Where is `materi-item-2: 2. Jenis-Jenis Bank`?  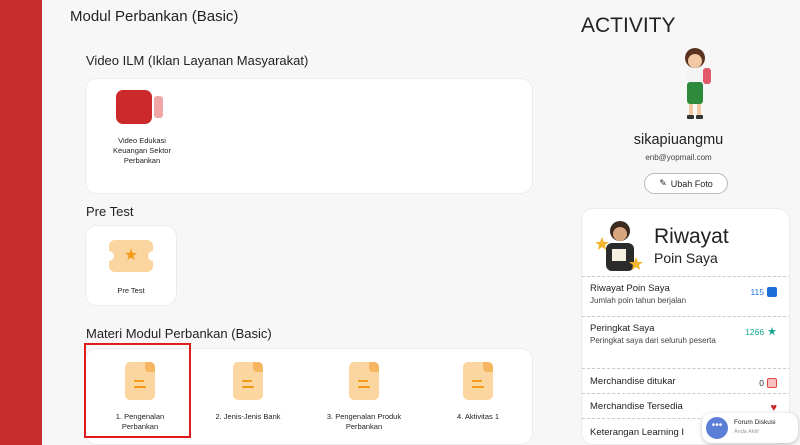
materi-item-2: 2. Jenis-Jenis Bank is located at coordinates (248, 396).